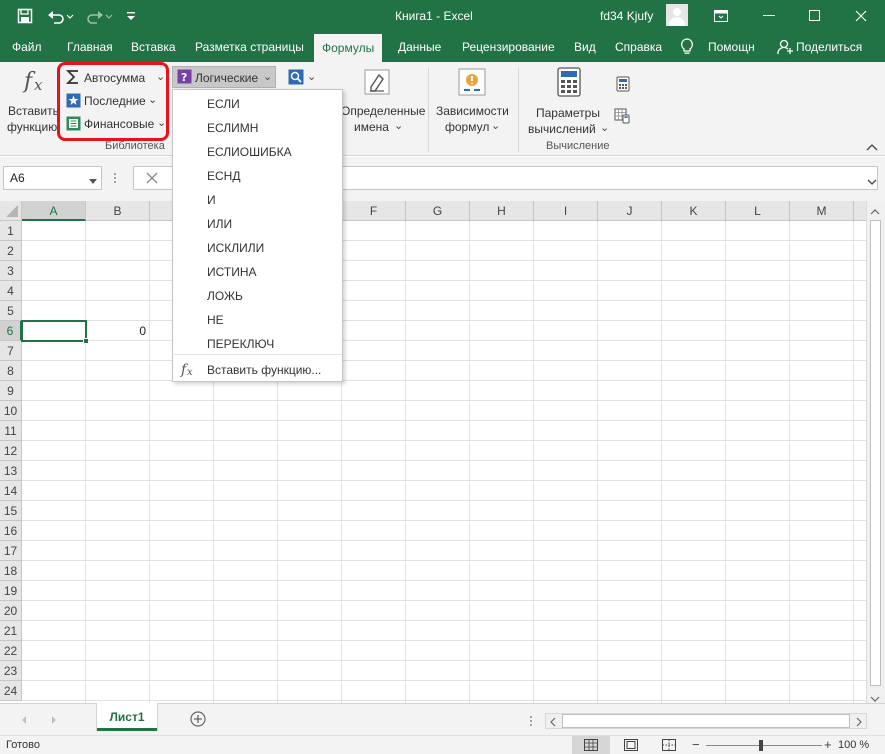  Describe the element at coordinates (258, 272) in the screenshot. I see `menu-item-true: ИСТИНА` at that location.